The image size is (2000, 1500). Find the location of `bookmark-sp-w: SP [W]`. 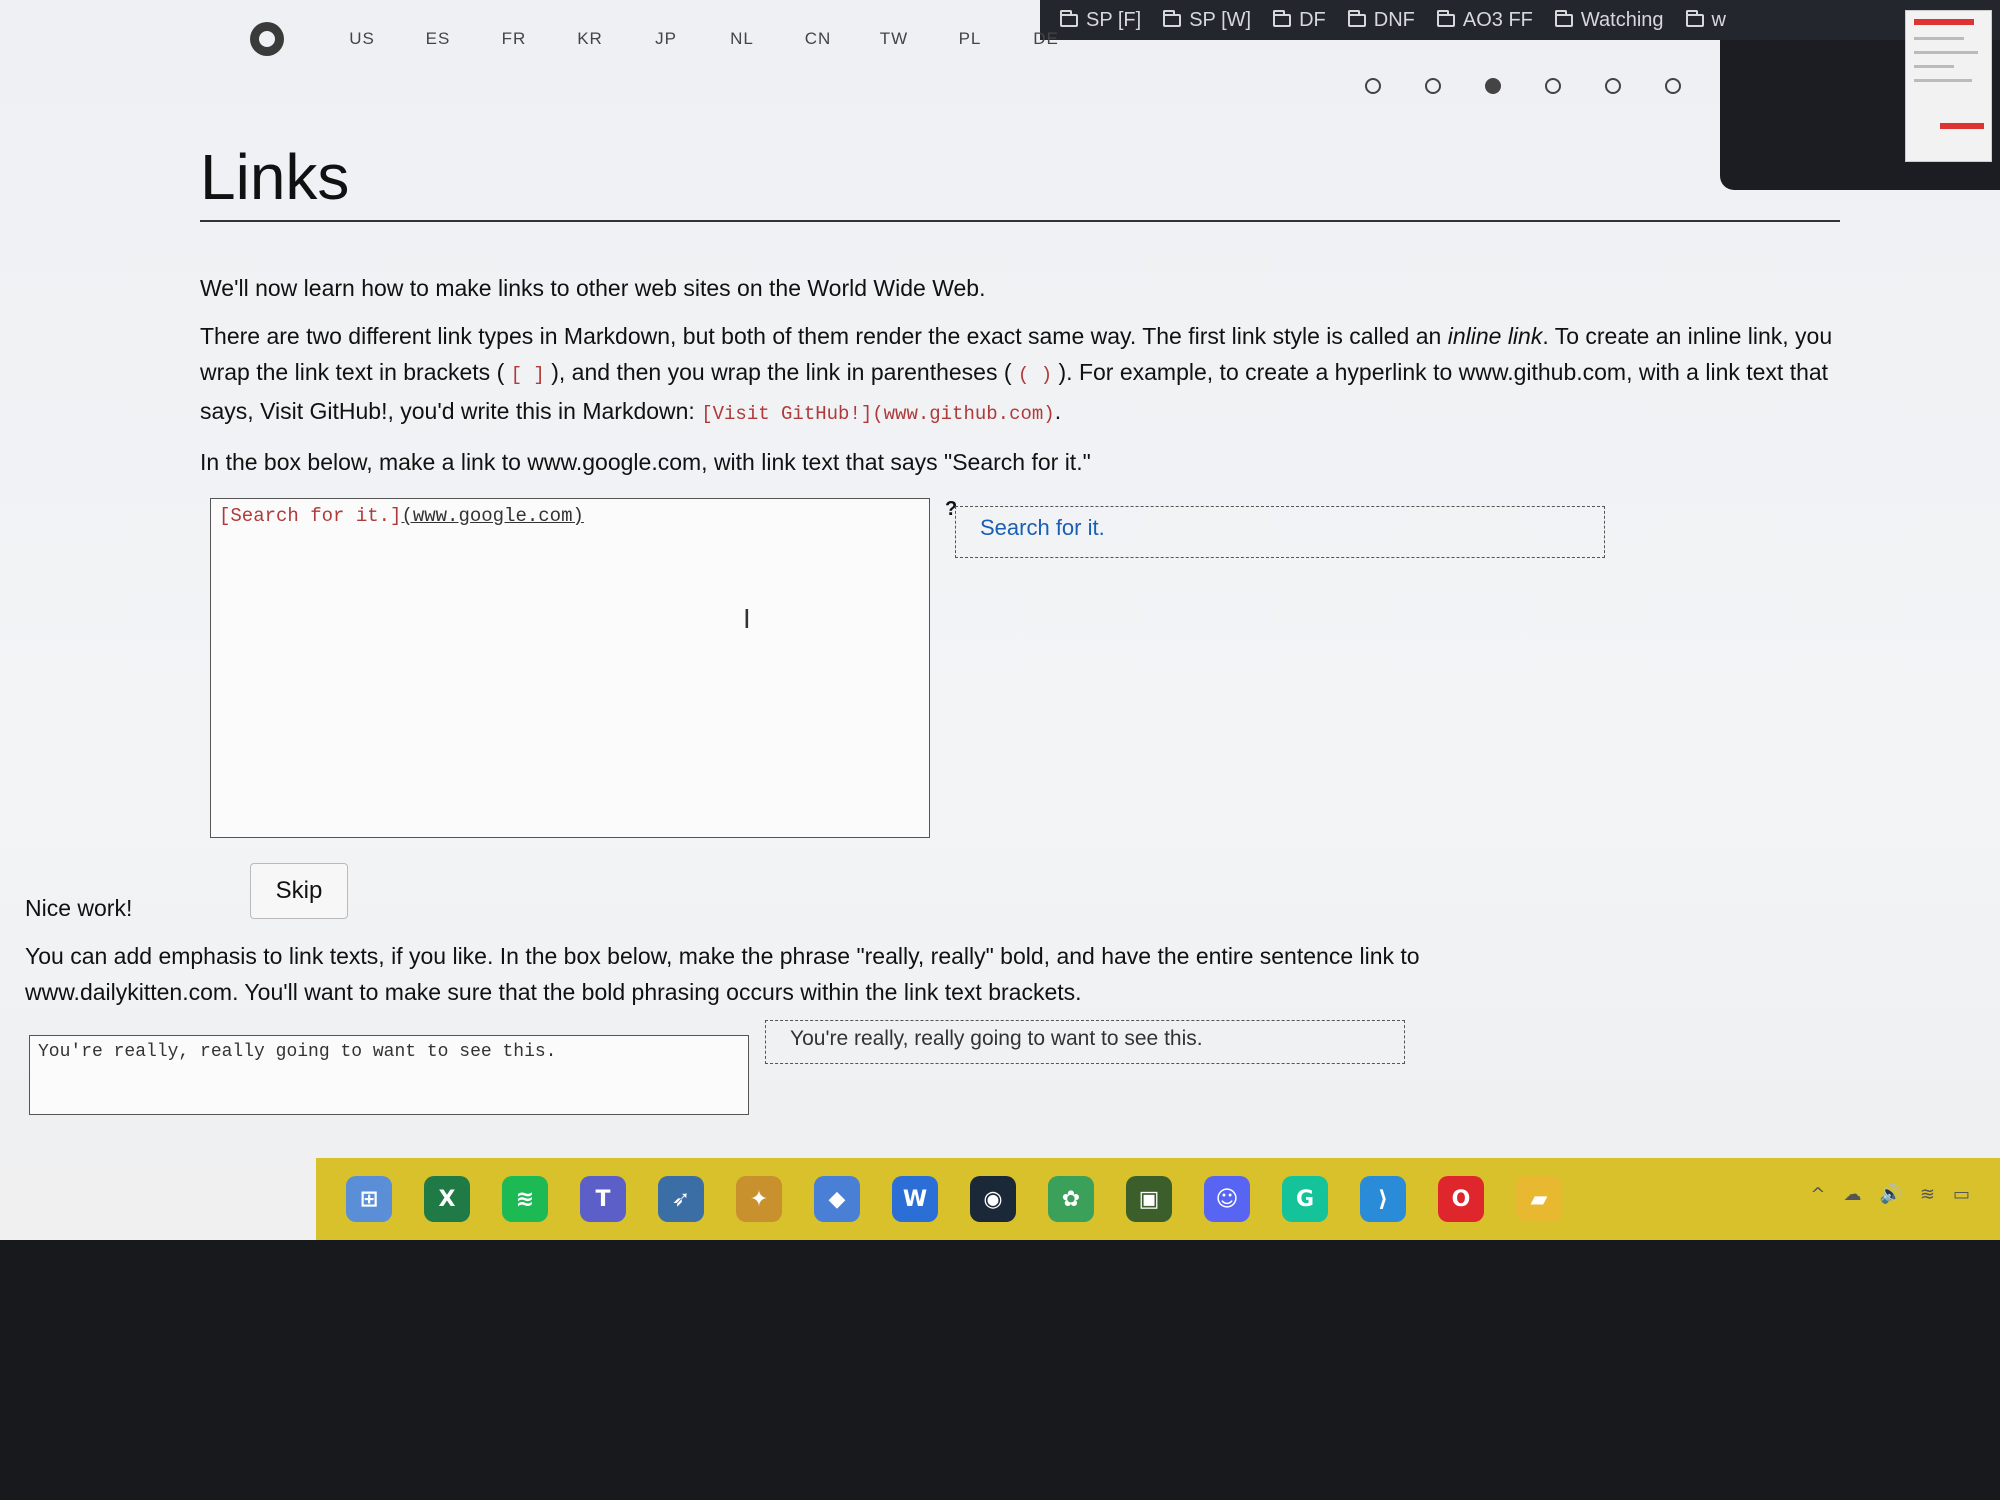

bookmark-sp-w: SP [W] is located at coordinates (1207, 20).